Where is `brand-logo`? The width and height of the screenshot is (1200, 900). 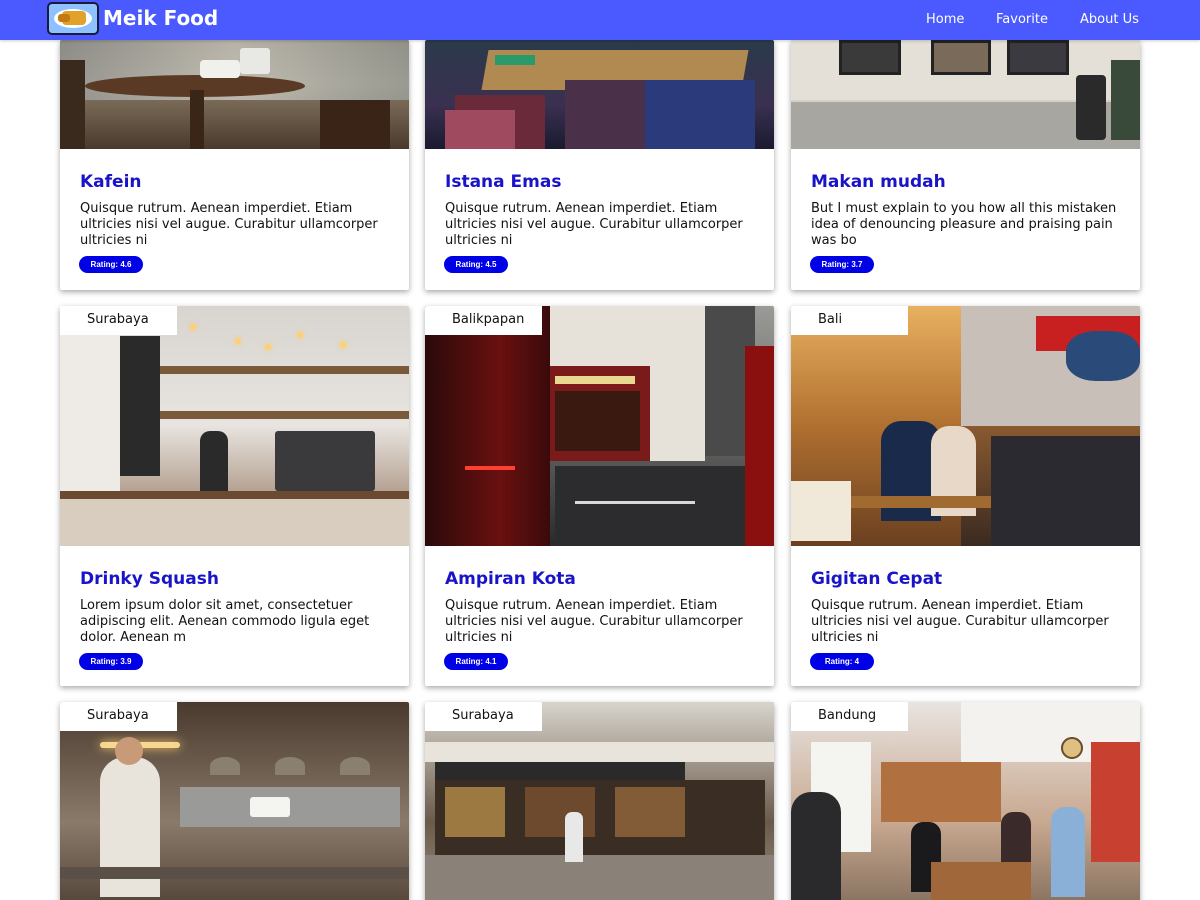 brand-logo is located at coordinates (73, 18).